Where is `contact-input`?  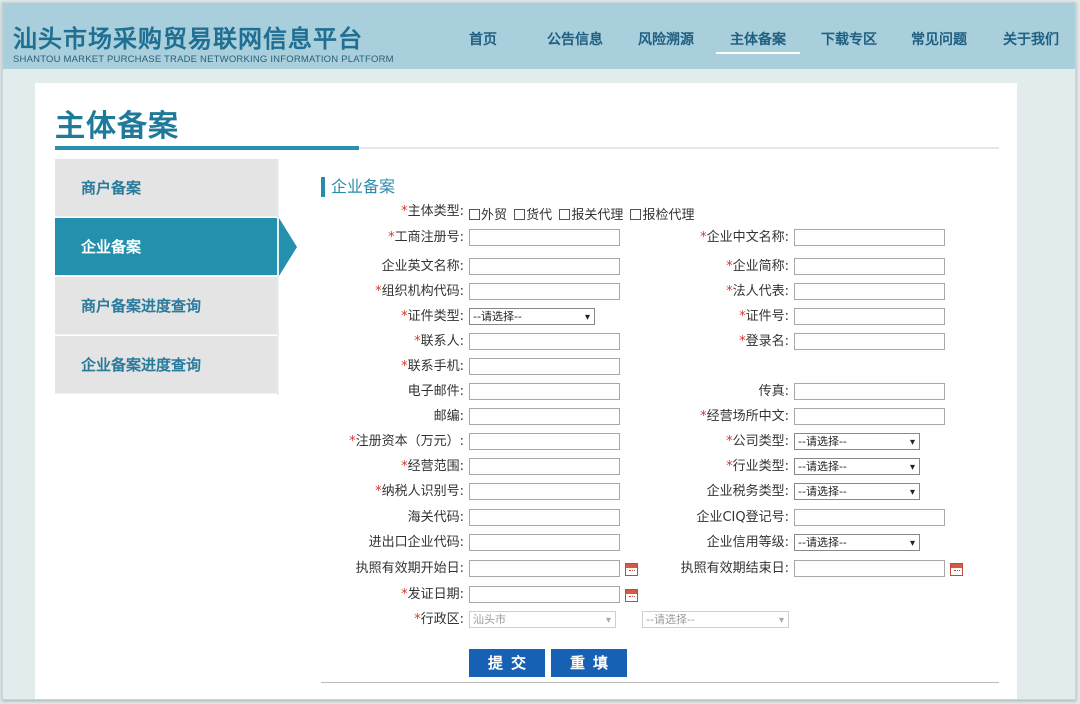
contact-input is located at coordinates (544, 341).